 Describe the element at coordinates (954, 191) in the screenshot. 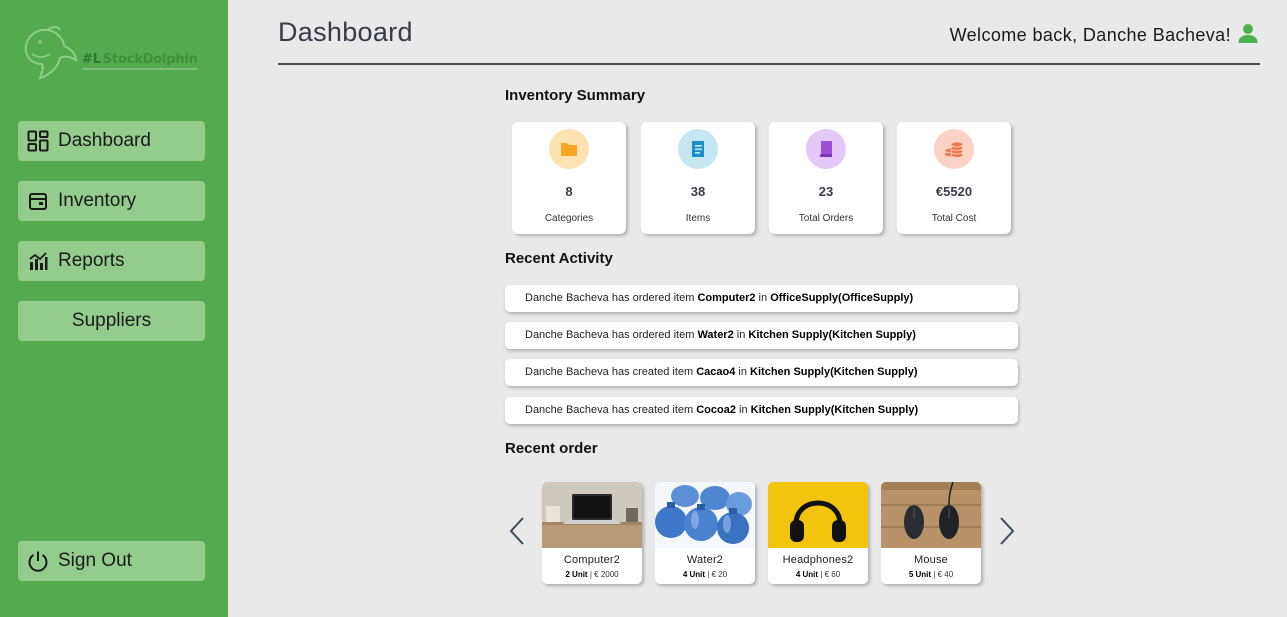

I see `stat-value: €5520` at that location.